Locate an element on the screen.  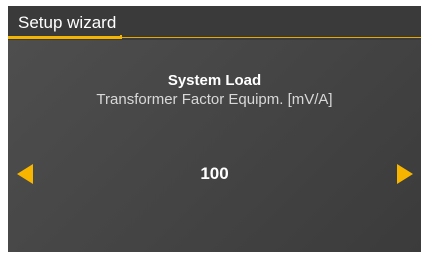
wizard-progress-marker is located at coordinates (121, 37).